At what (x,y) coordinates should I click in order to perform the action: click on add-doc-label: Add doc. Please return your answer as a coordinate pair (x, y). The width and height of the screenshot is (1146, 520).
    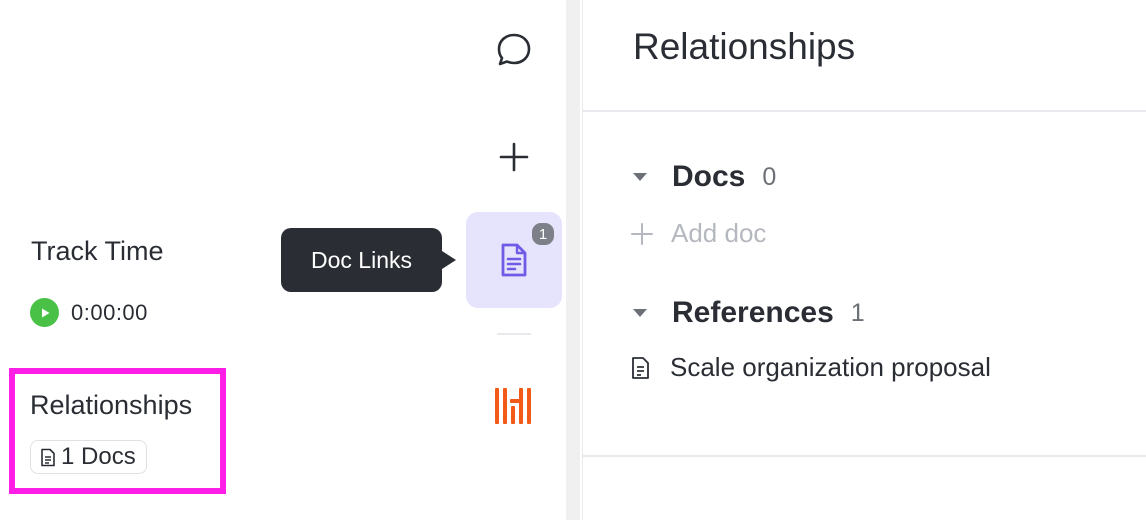
    Looking at the image, I should click on (719, 233).